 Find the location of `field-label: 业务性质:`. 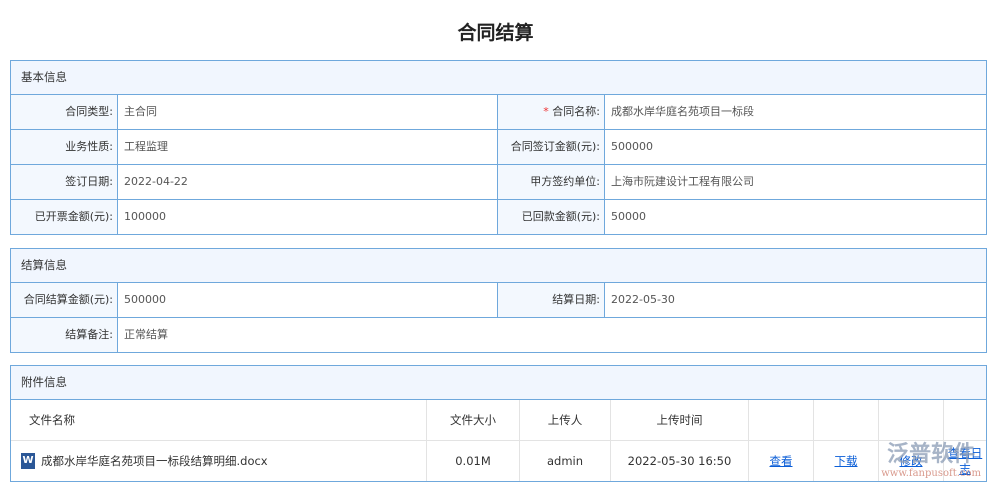

field-label: 业务性质: is located at coordinates (64, 147).